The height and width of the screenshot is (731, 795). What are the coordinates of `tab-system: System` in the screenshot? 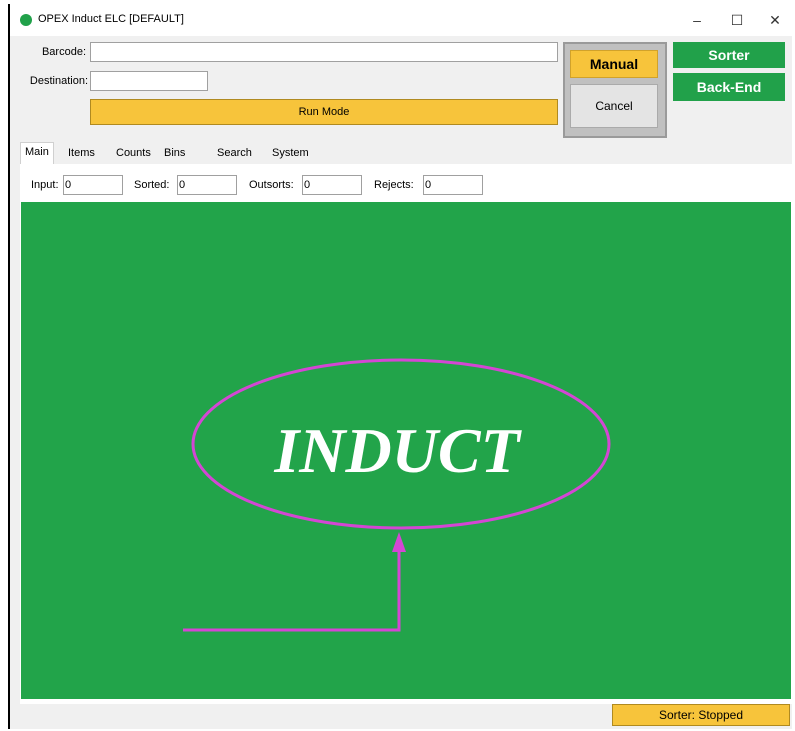 It's located at (290, 154).